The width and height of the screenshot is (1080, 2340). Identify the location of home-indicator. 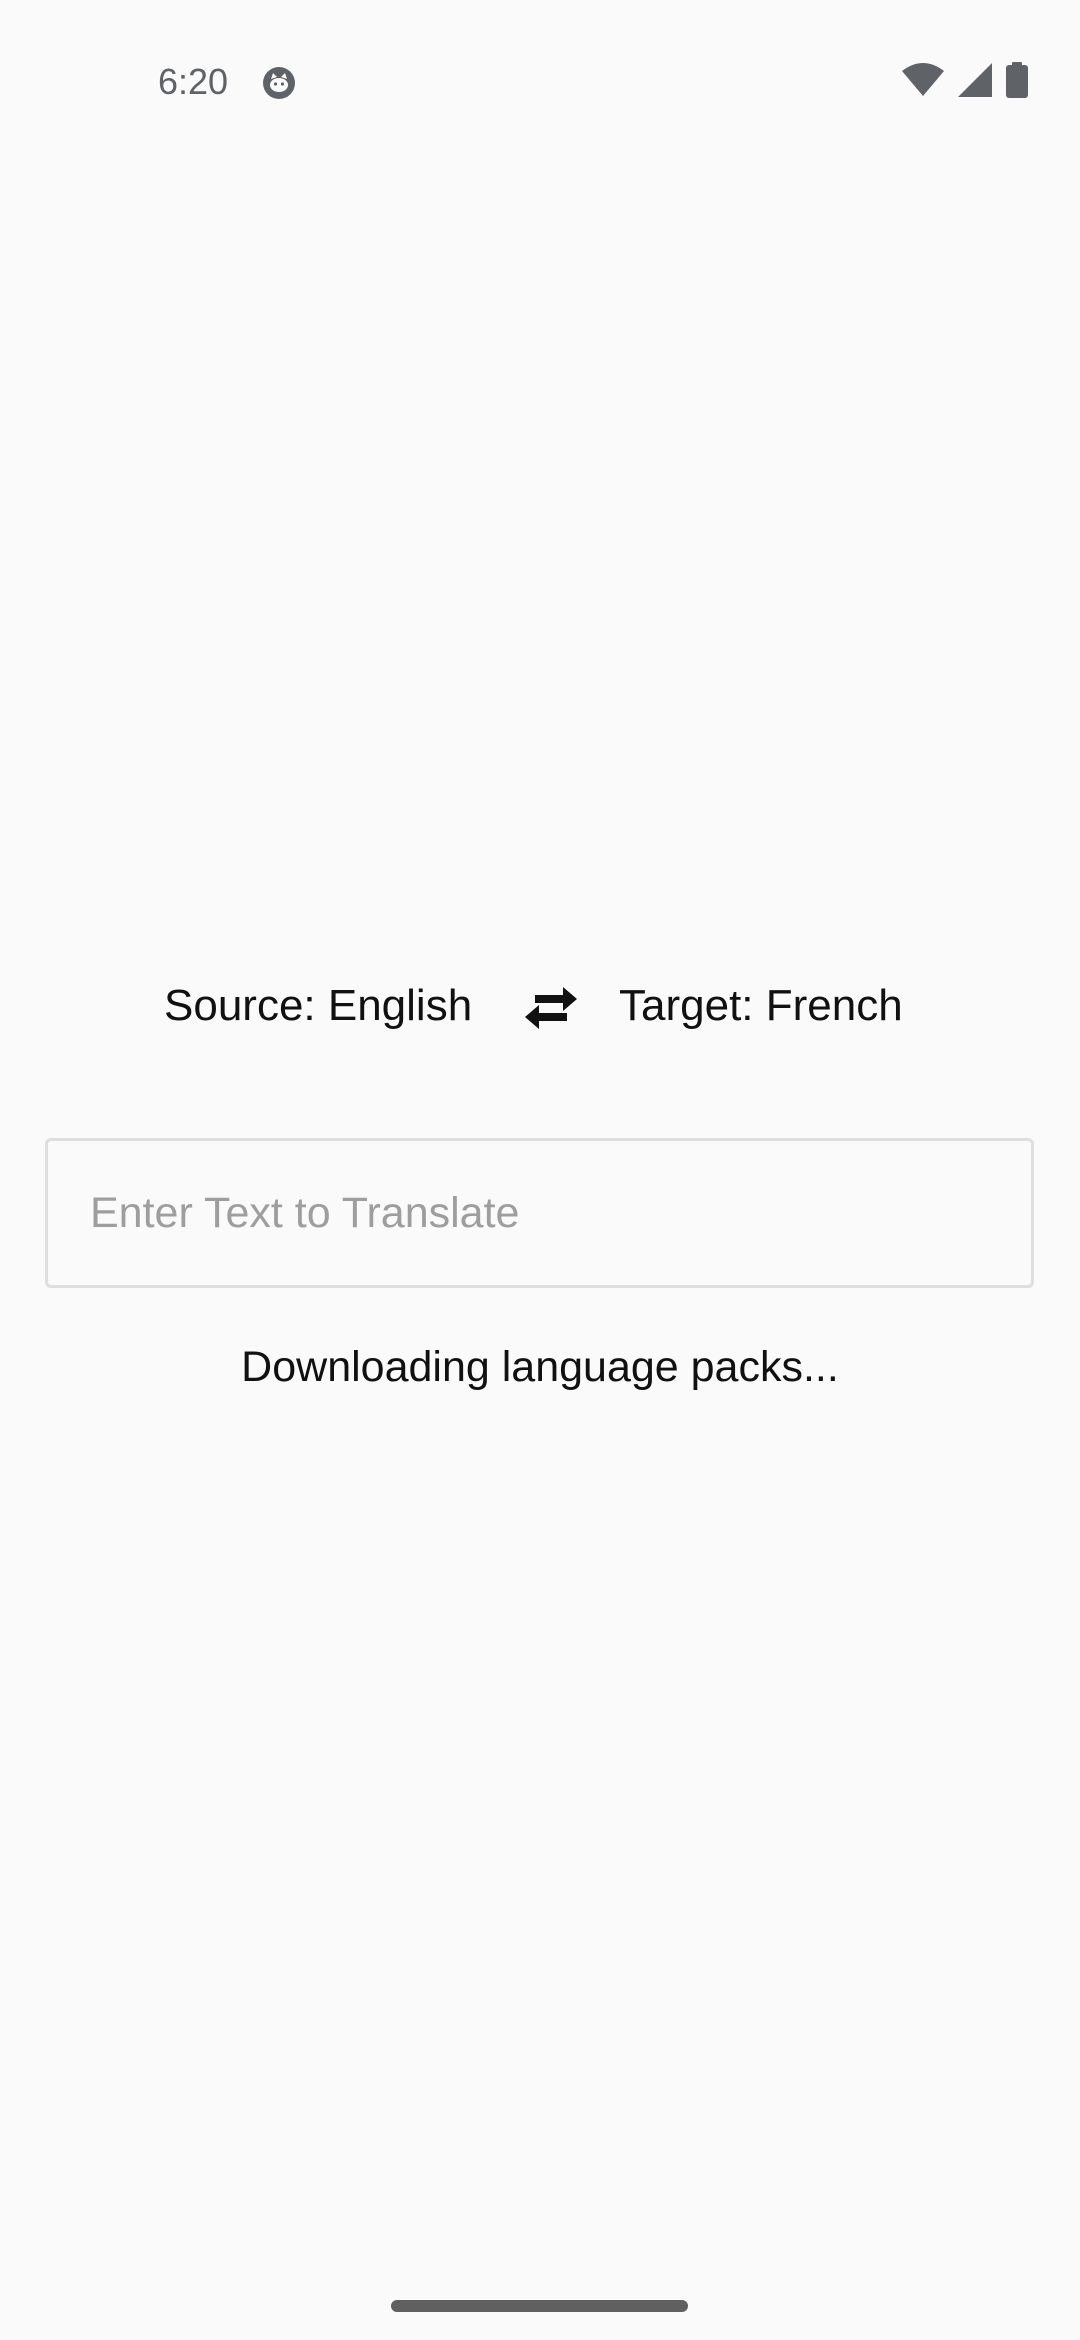
(539, 2306).